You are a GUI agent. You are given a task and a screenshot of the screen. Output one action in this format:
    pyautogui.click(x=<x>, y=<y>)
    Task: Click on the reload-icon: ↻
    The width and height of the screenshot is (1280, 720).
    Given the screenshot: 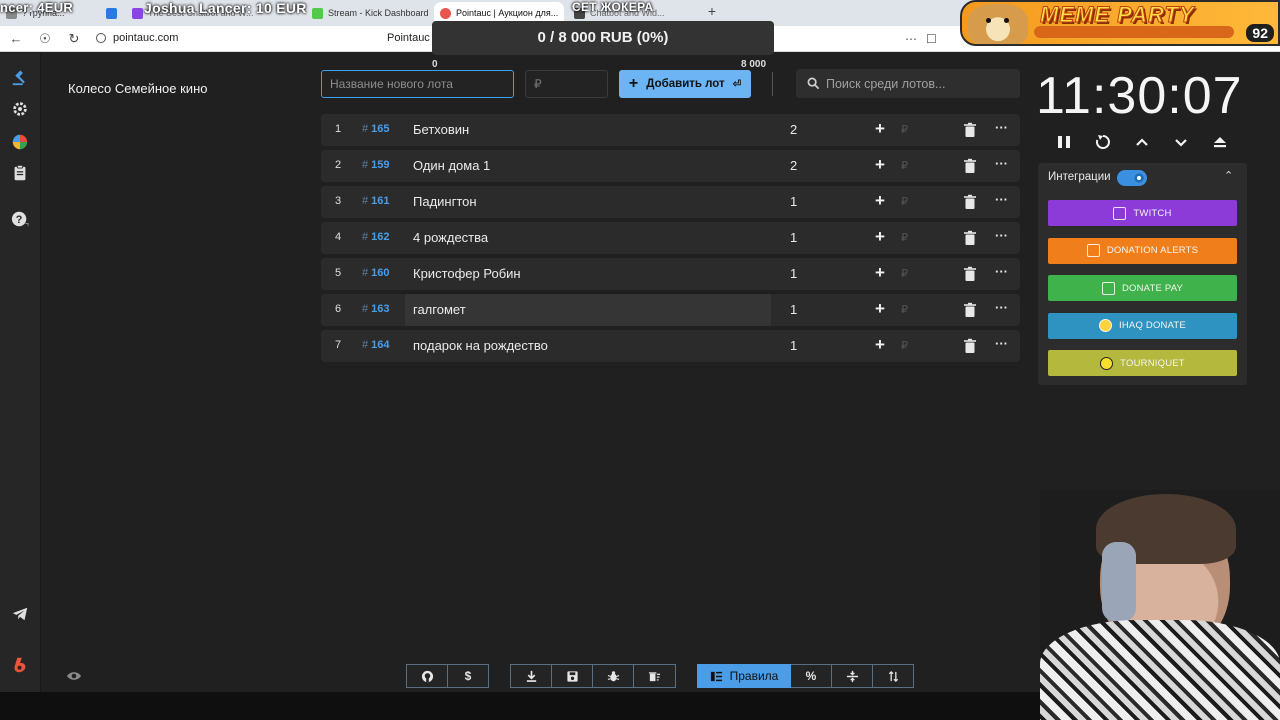 What is the action you would take?
    pyautogui.click(x=74, y=39)
    